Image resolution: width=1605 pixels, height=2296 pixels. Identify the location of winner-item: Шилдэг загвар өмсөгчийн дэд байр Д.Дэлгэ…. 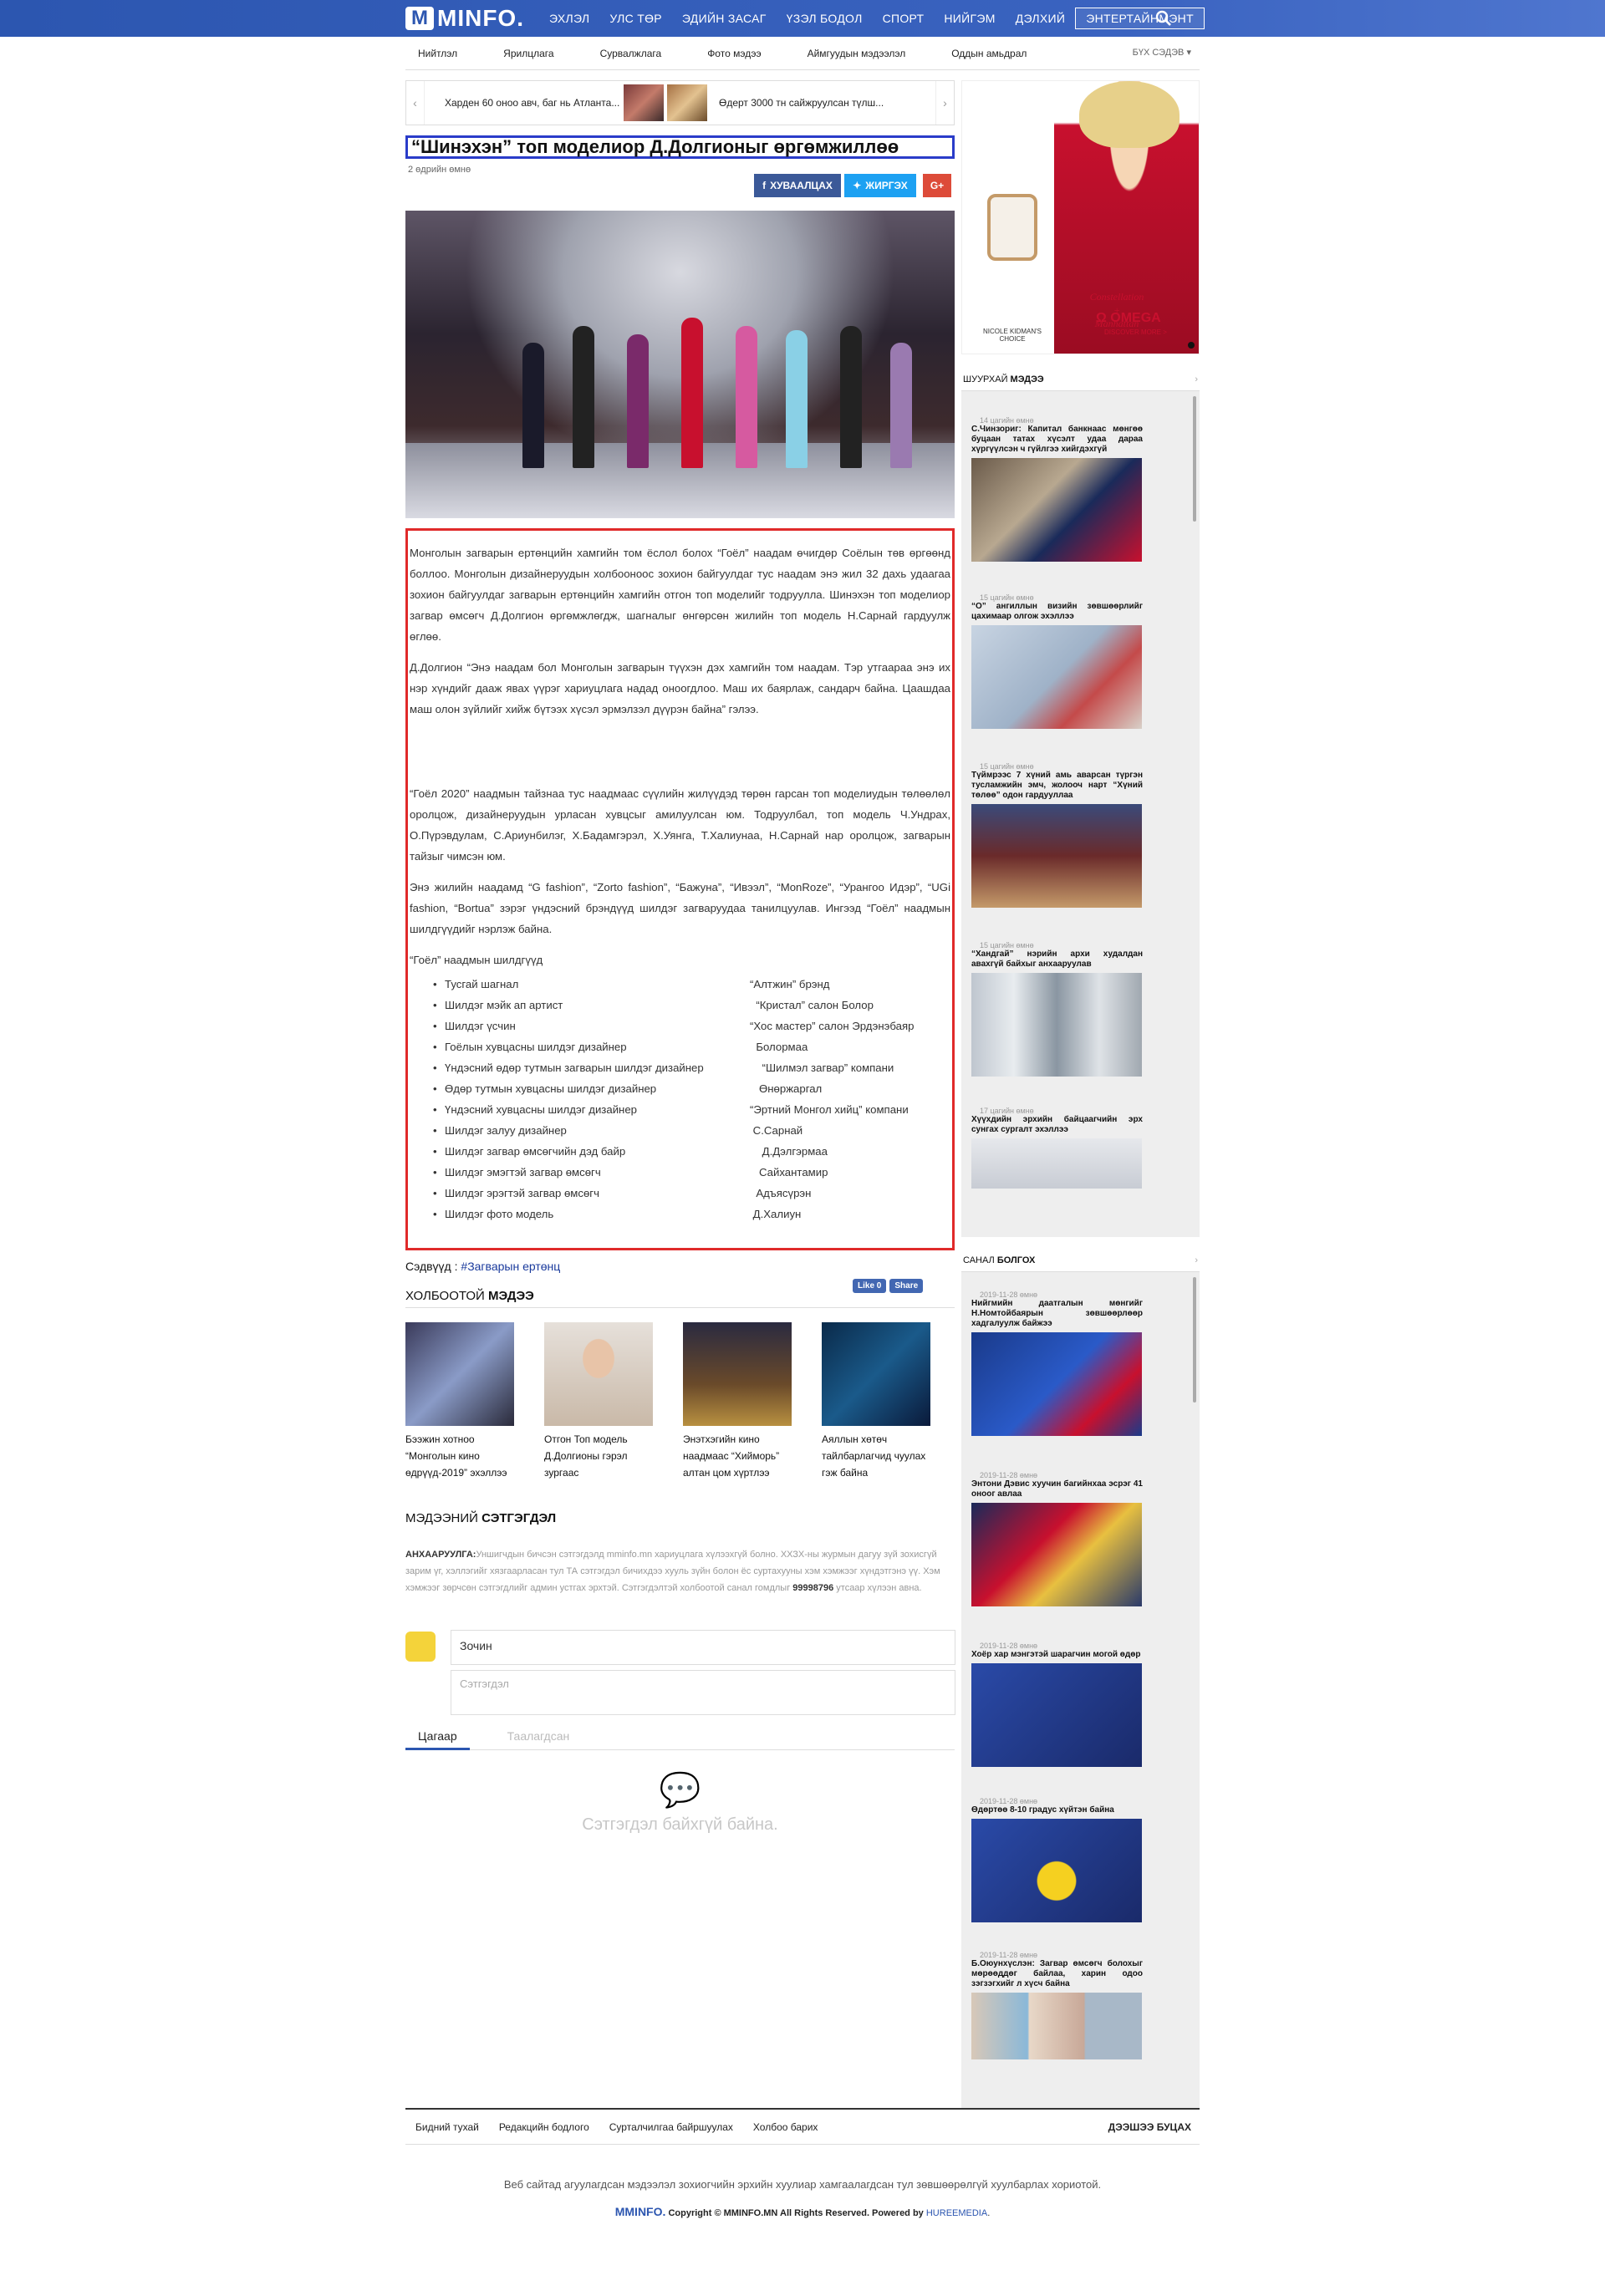
(697, 1151).